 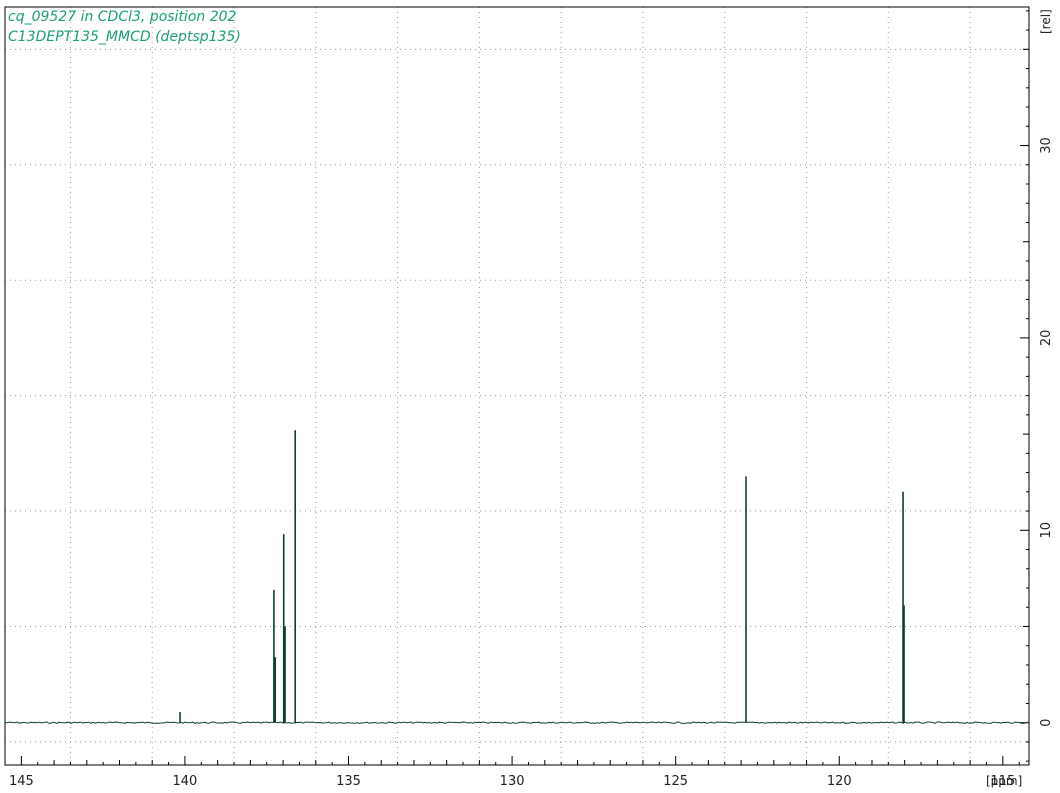 What do you see at coordinates (1046, 338) in the screenshot?
I see `y-tick-label: 20` at bounding box center [1046, 338].